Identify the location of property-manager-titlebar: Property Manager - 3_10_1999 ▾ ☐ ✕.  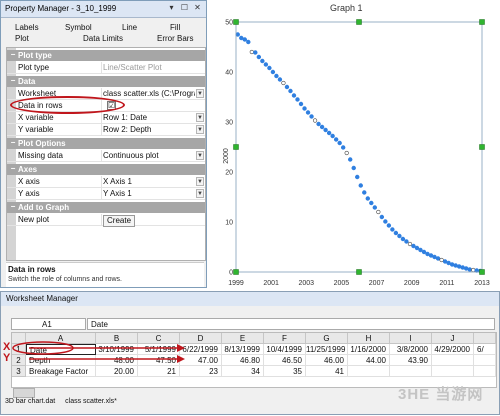
(103, 9).